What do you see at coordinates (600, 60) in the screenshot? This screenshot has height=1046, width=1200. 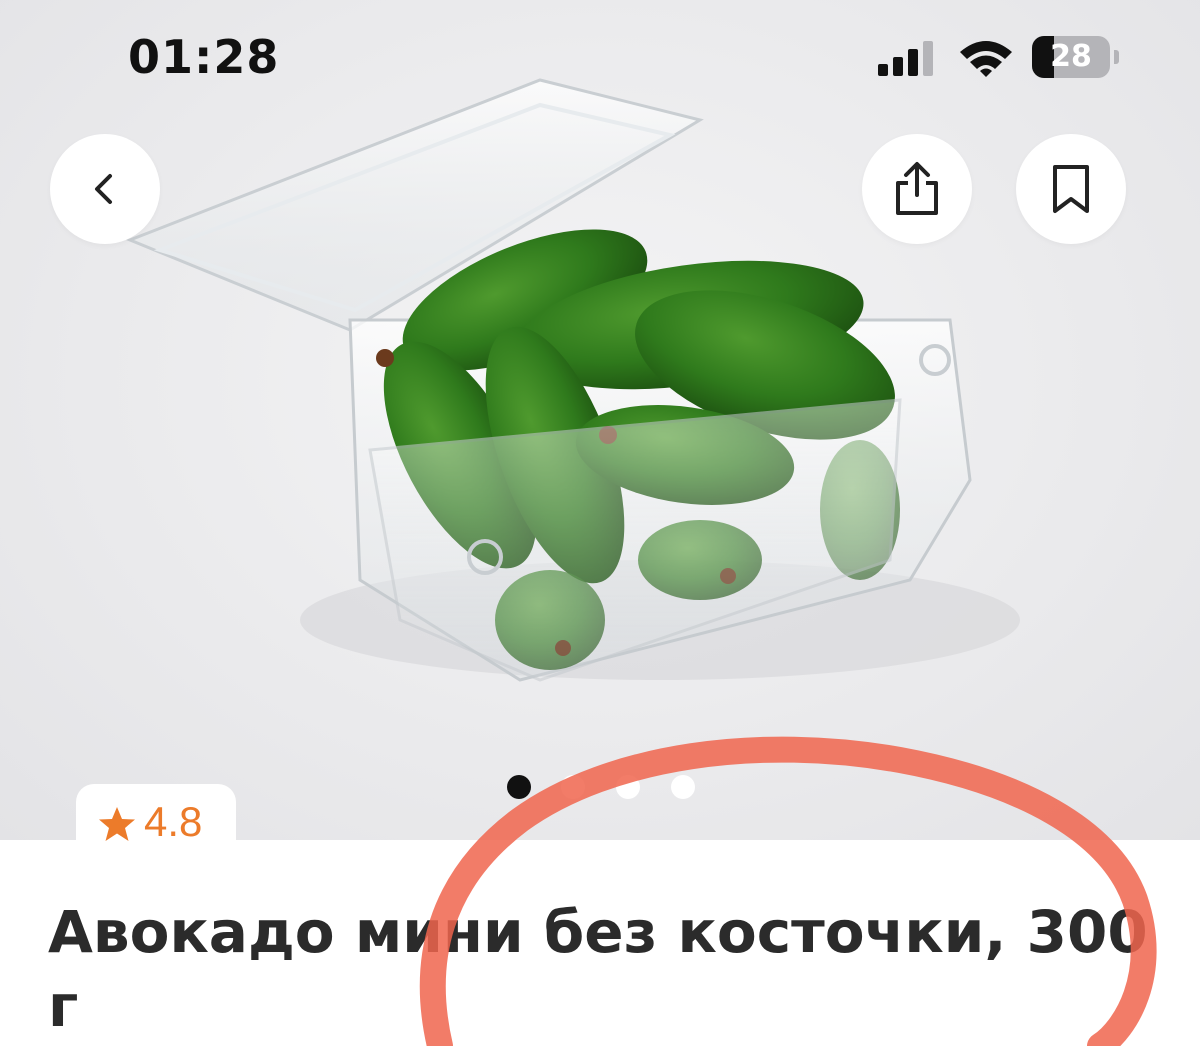 I see `status-bar: 01:28 28` at bounding box center [600, 60].